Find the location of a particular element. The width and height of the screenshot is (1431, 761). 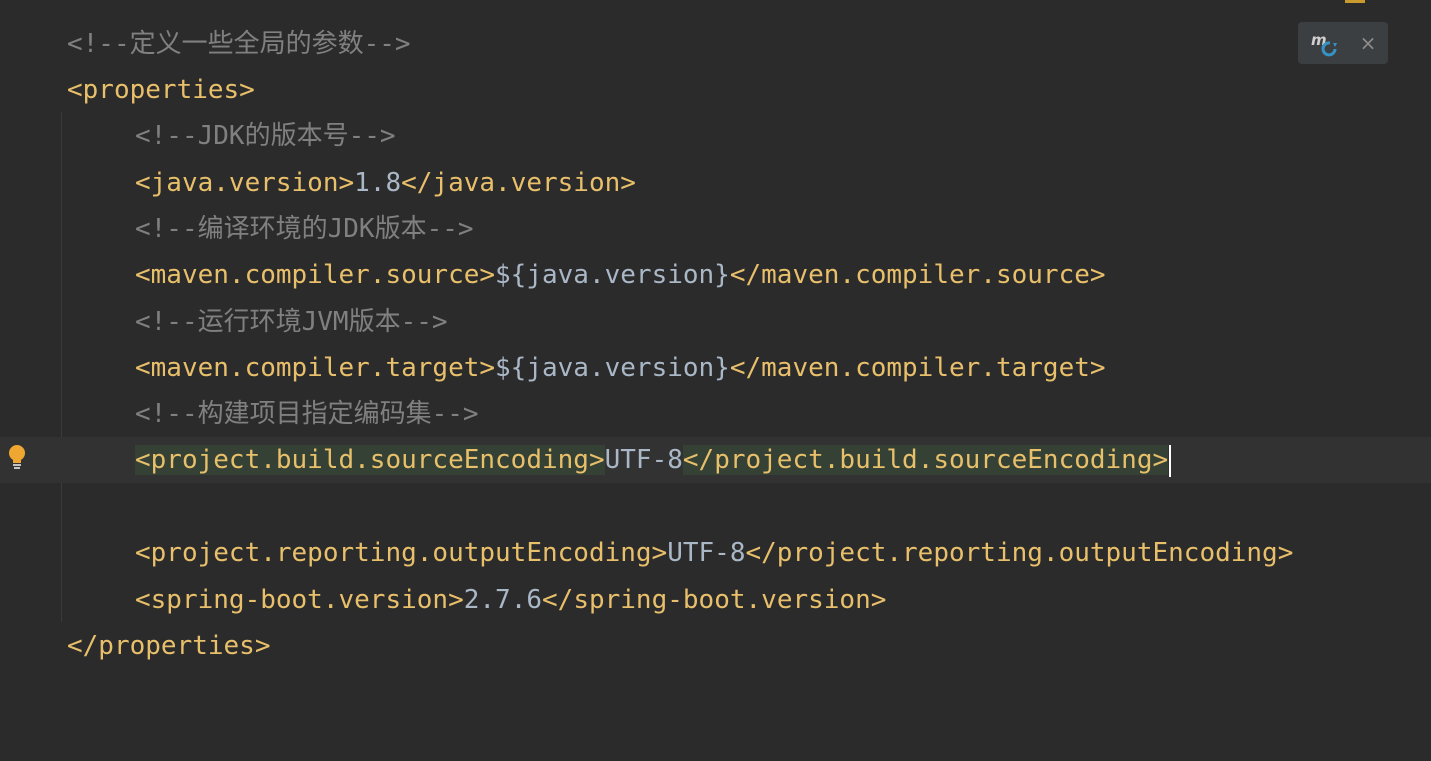

xml-open-tag: <maven.compiler.source> is located at coordinates (315, 275).